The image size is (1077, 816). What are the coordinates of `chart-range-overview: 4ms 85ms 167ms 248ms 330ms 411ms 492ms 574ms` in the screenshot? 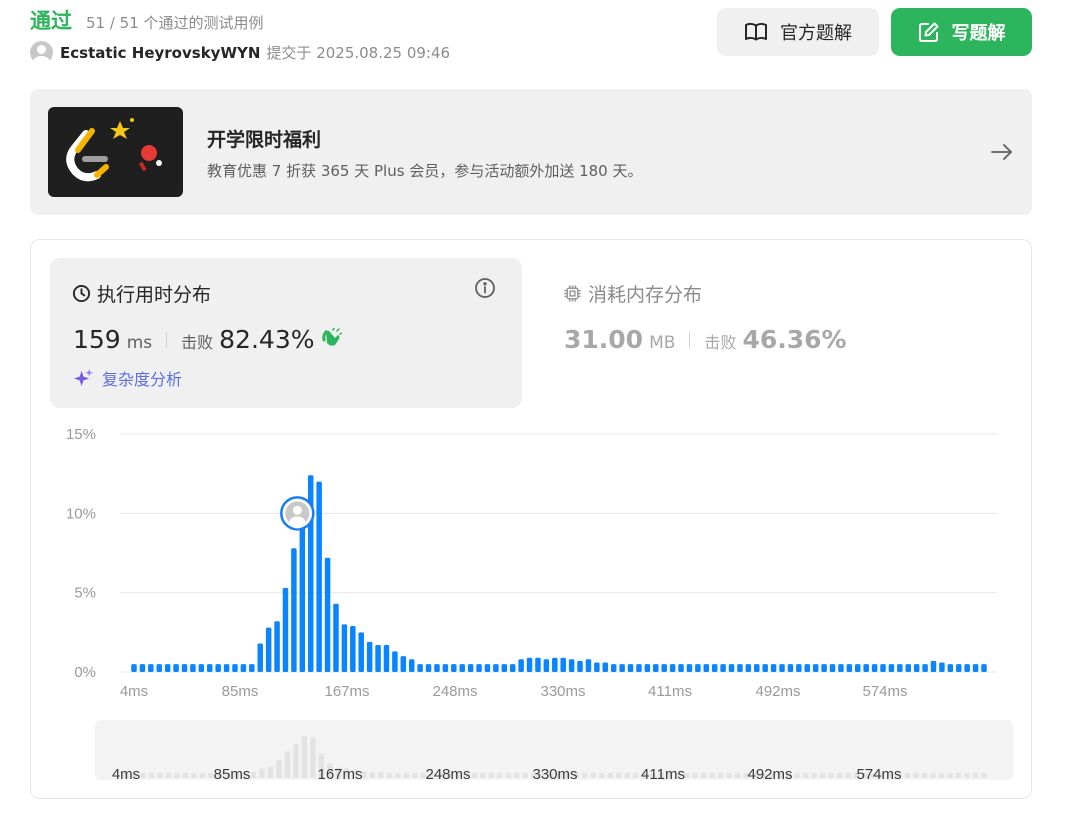 It's located at (554, 750).